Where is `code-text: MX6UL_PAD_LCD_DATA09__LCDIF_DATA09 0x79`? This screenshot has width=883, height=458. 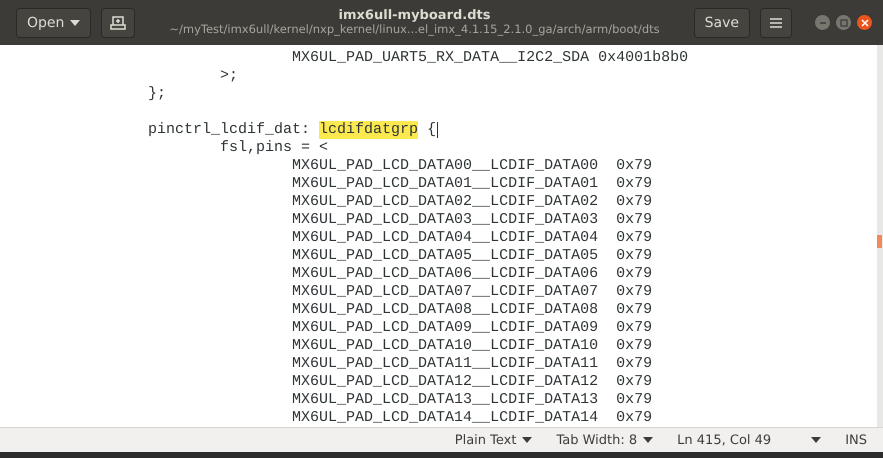 code-text: MX6UL_PAD_LCD_DATA09__LCDIF_DATA09 0x79 is located at coordinates (471, 328).